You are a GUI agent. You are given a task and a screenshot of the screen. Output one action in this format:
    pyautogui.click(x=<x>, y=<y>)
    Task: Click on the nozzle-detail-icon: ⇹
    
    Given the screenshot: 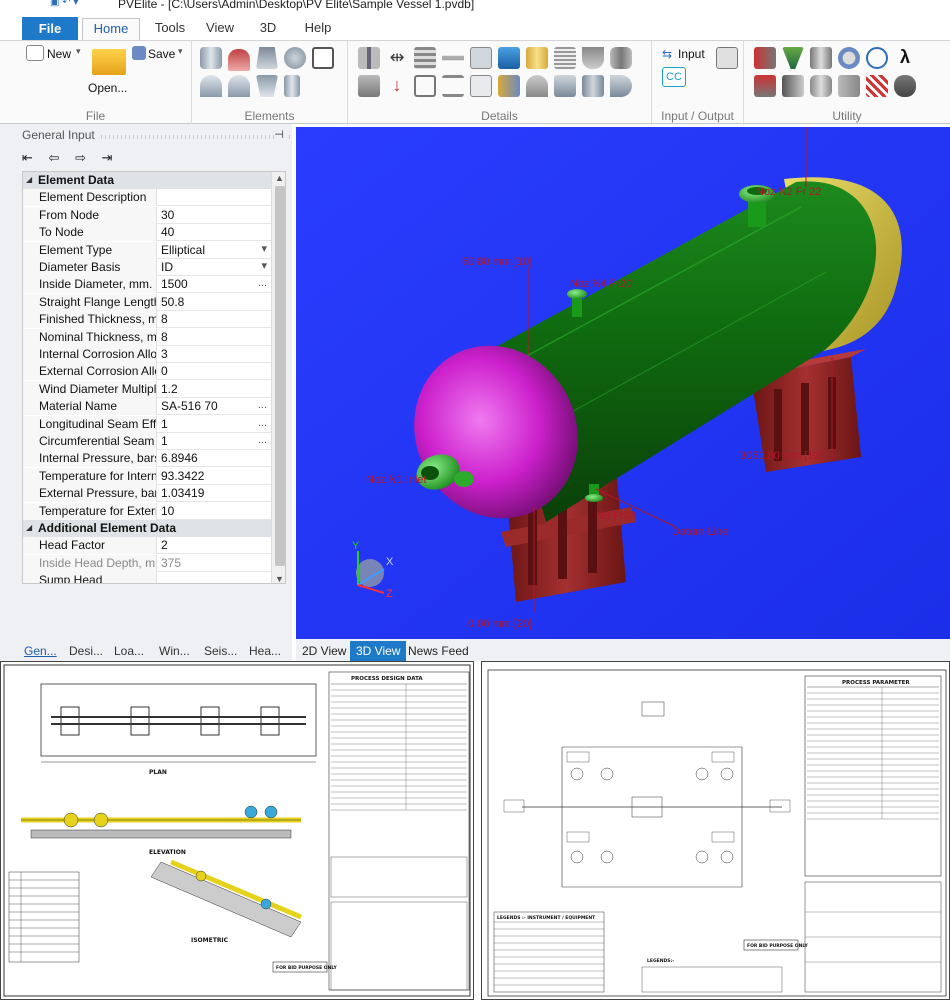 What is the action you would take?
    pyautogui.click(x=397, y=58)
    